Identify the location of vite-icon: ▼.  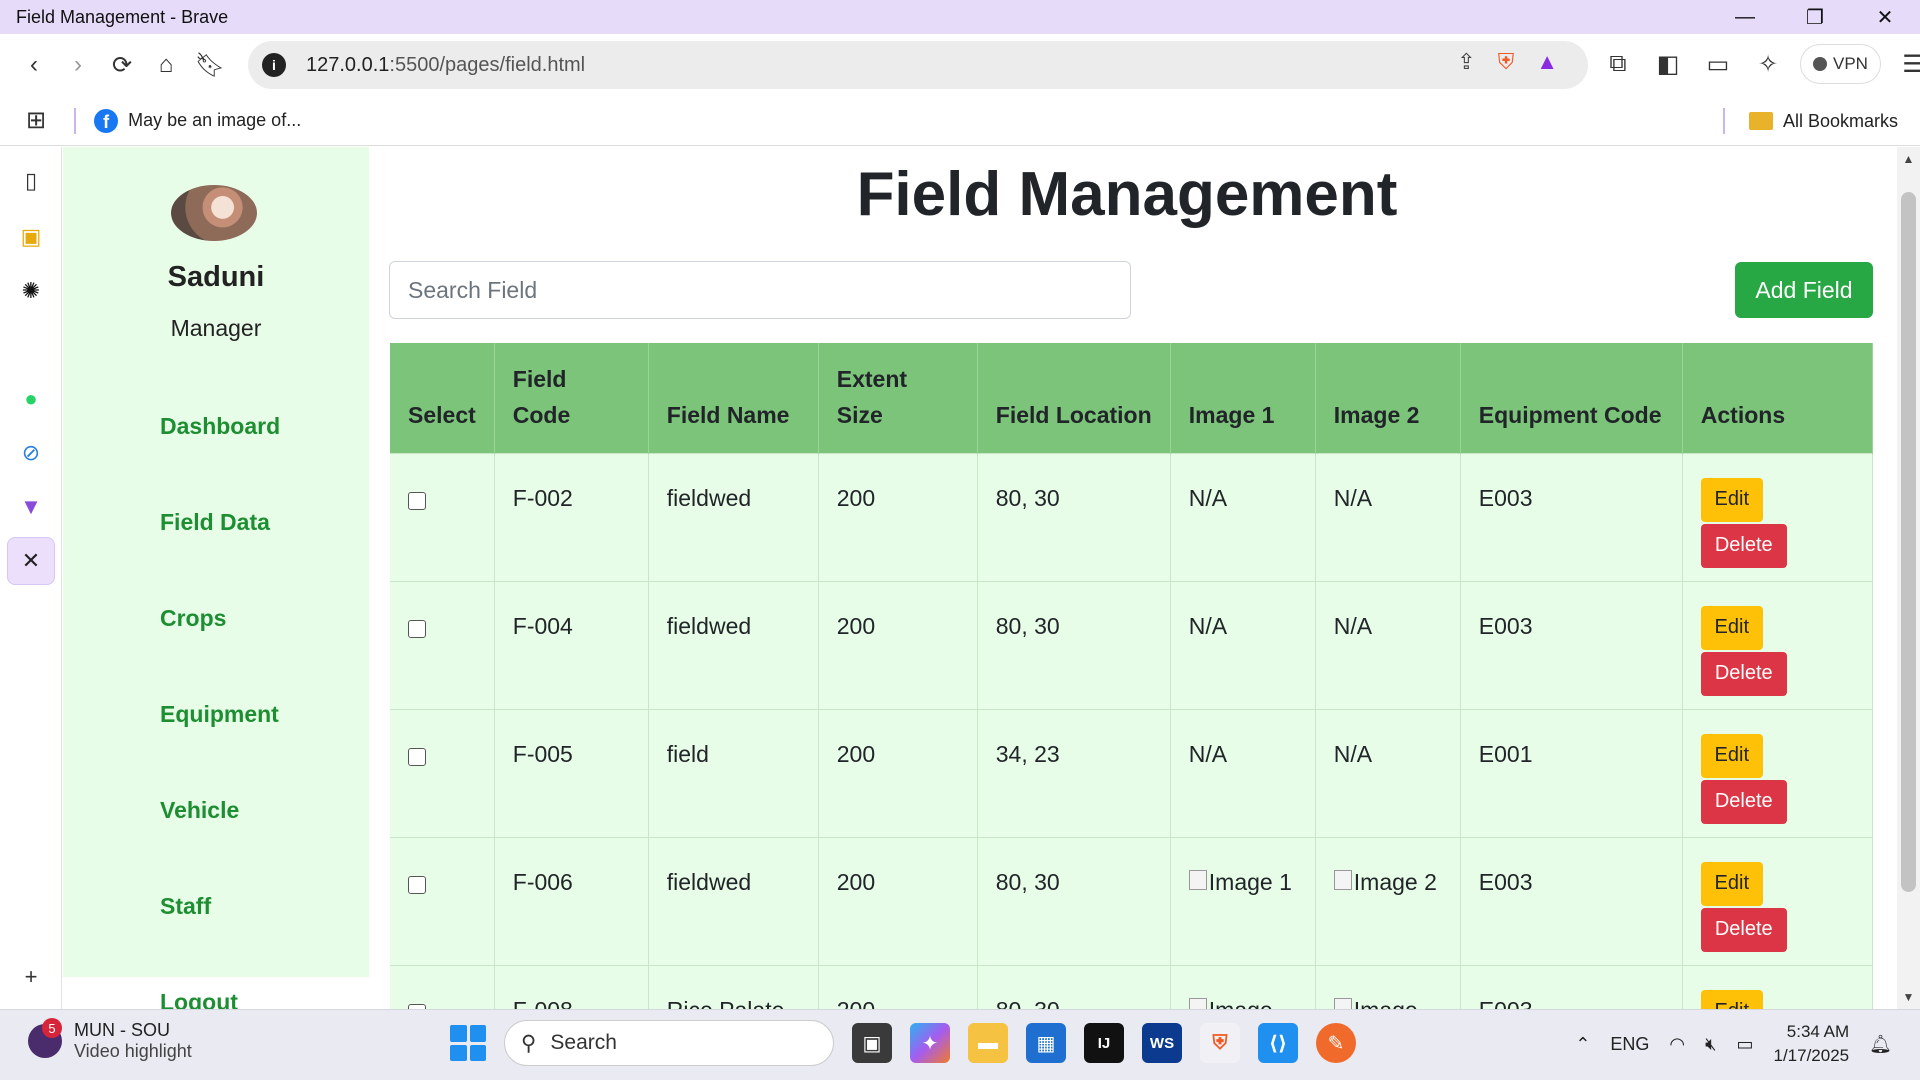
(31, 507).